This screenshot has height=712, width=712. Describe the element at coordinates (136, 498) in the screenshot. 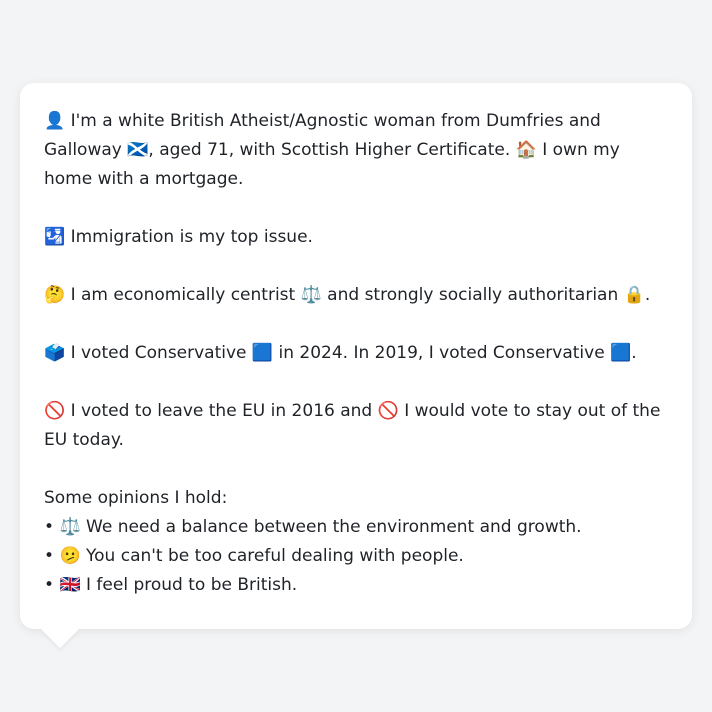

I see `opinions-heading: Some opinions I hold:` at that location.